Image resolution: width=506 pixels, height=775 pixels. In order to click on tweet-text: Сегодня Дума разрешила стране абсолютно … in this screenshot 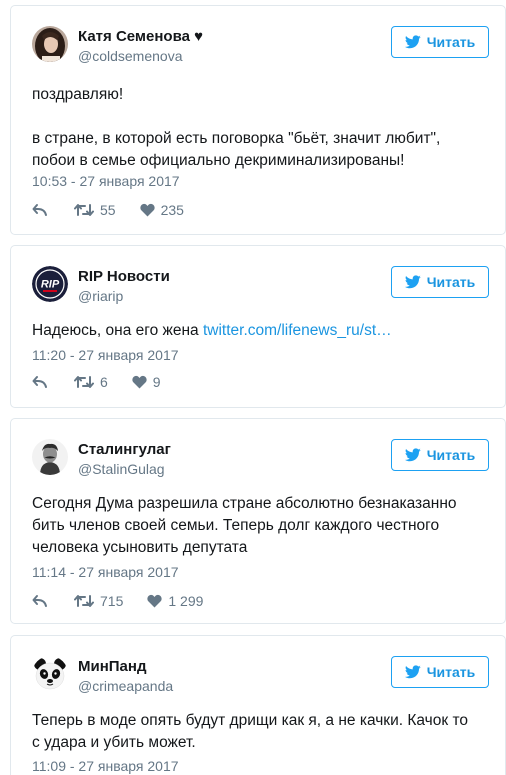, I will do `click(262, 526)`.